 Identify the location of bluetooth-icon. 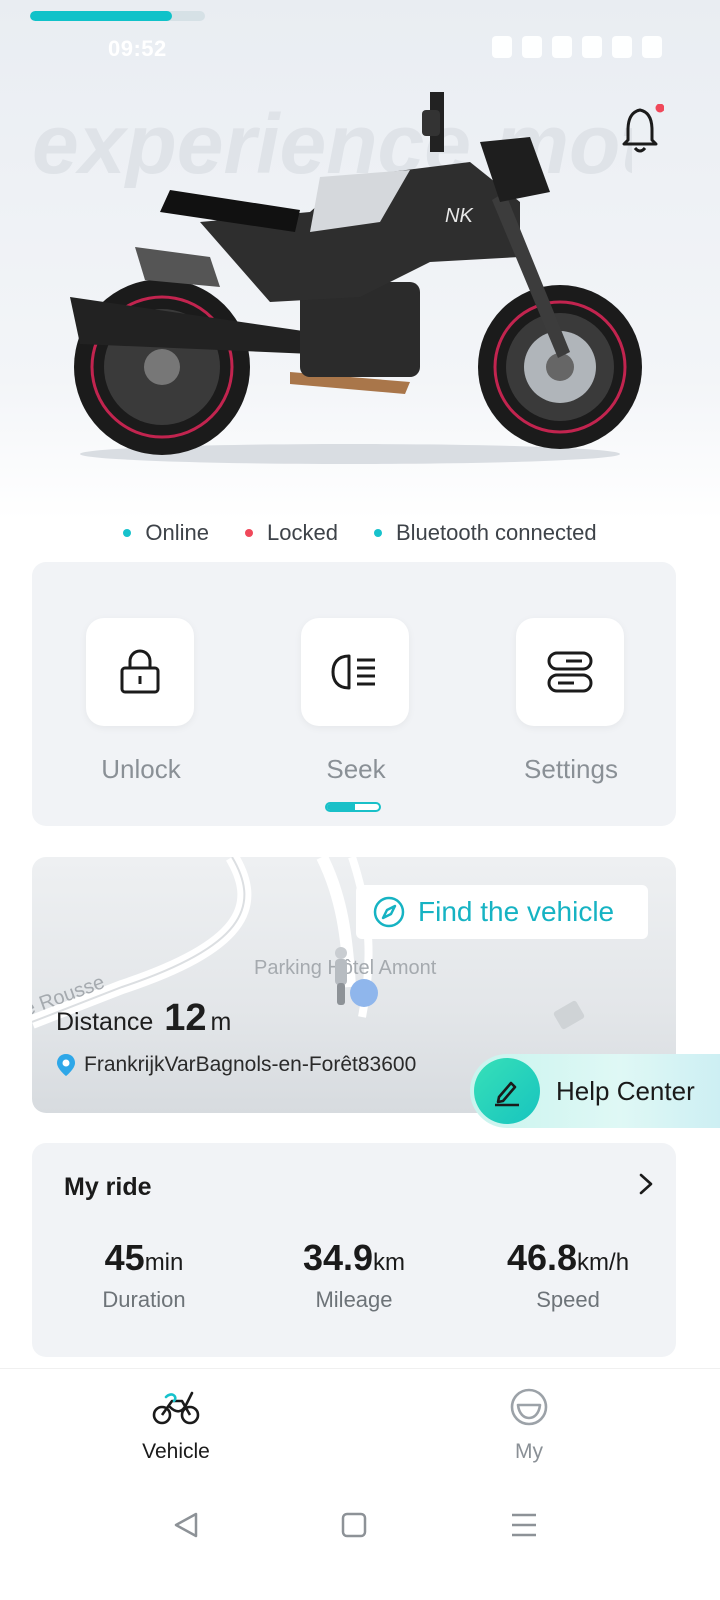
(562, 47).